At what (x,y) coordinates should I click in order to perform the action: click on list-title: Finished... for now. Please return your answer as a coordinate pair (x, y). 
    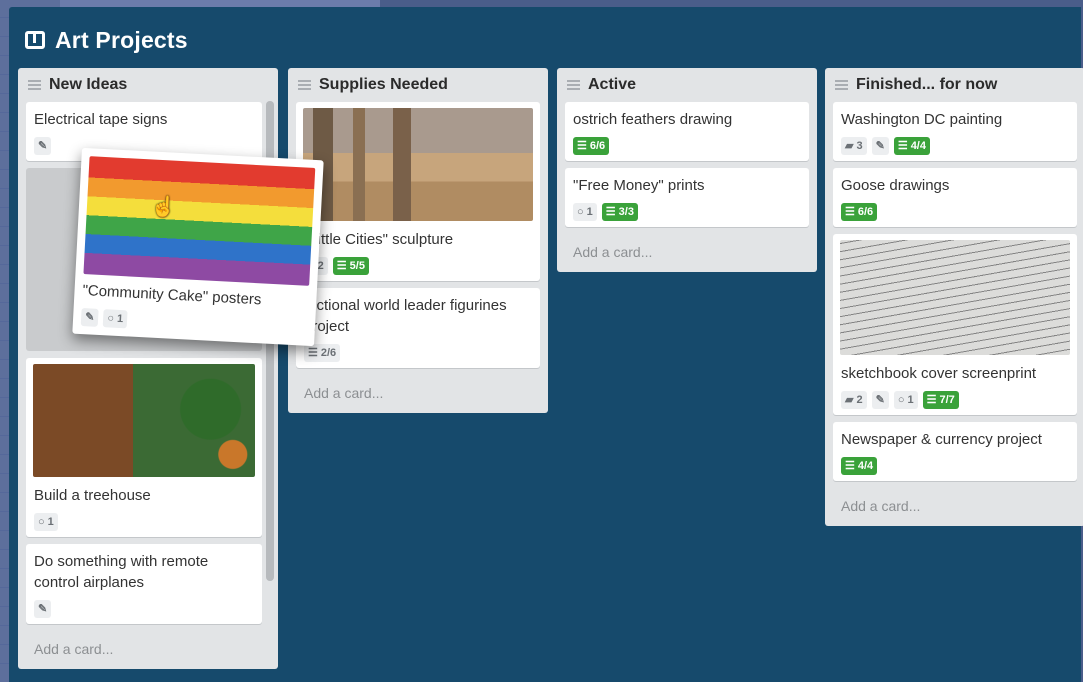
    Looking at the image, I should click on (926, 85).